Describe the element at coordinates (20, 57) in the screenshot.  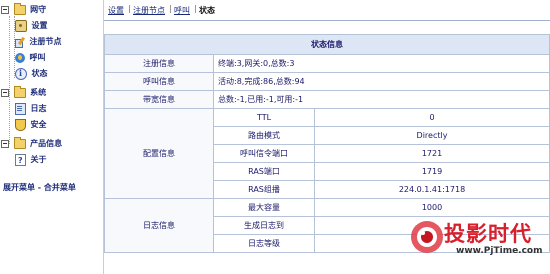
I see `call-icon` at that location.